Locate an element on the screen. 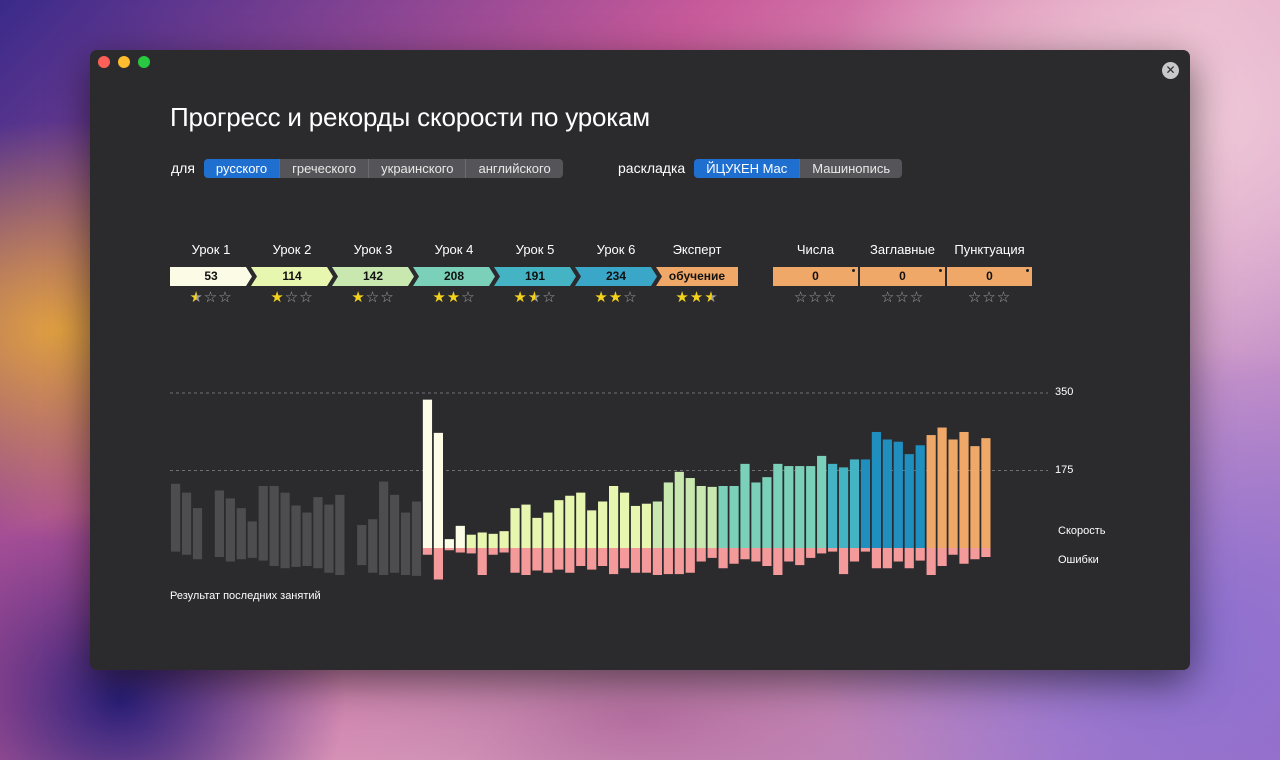 Image resolution: width=1280 pixels, height=760 pixels. language-option: английского is located at coordinates (514, 168).